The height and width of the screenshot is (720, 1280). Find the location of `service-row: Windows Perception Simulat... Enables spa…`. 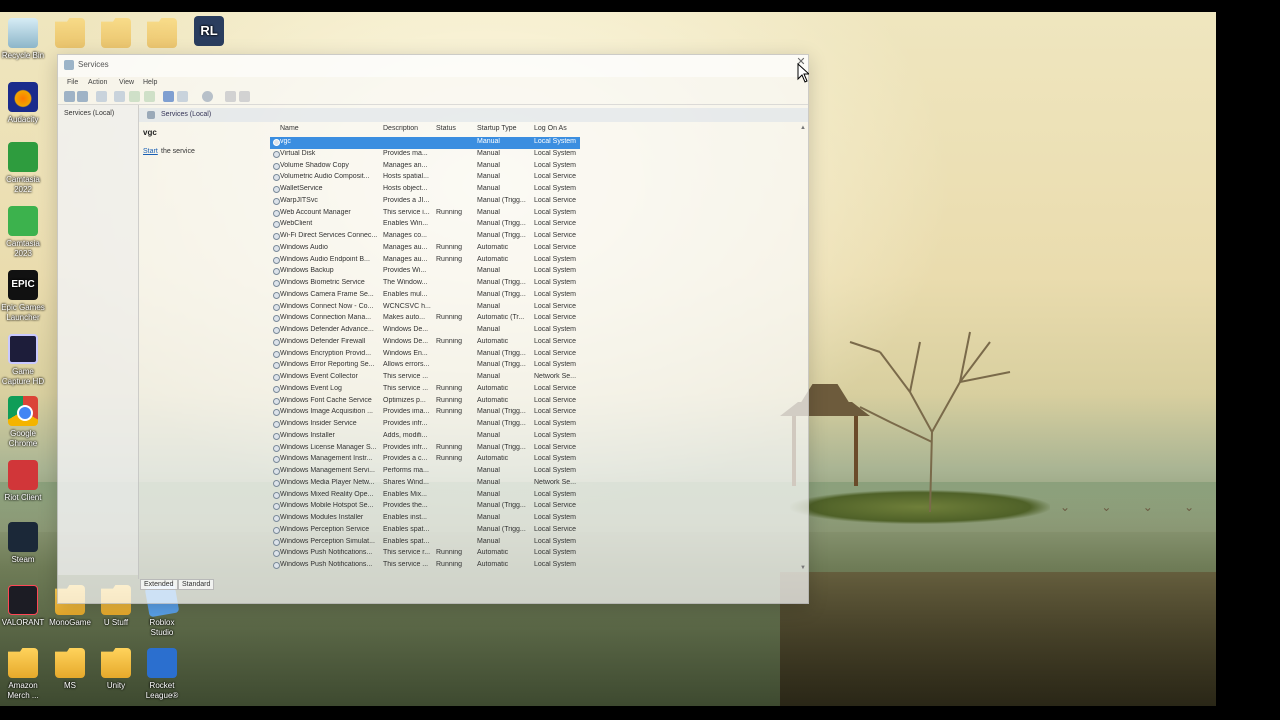

service-row: Windows Perception Simulat... Enables spa… is located at coordinates (425, 543).